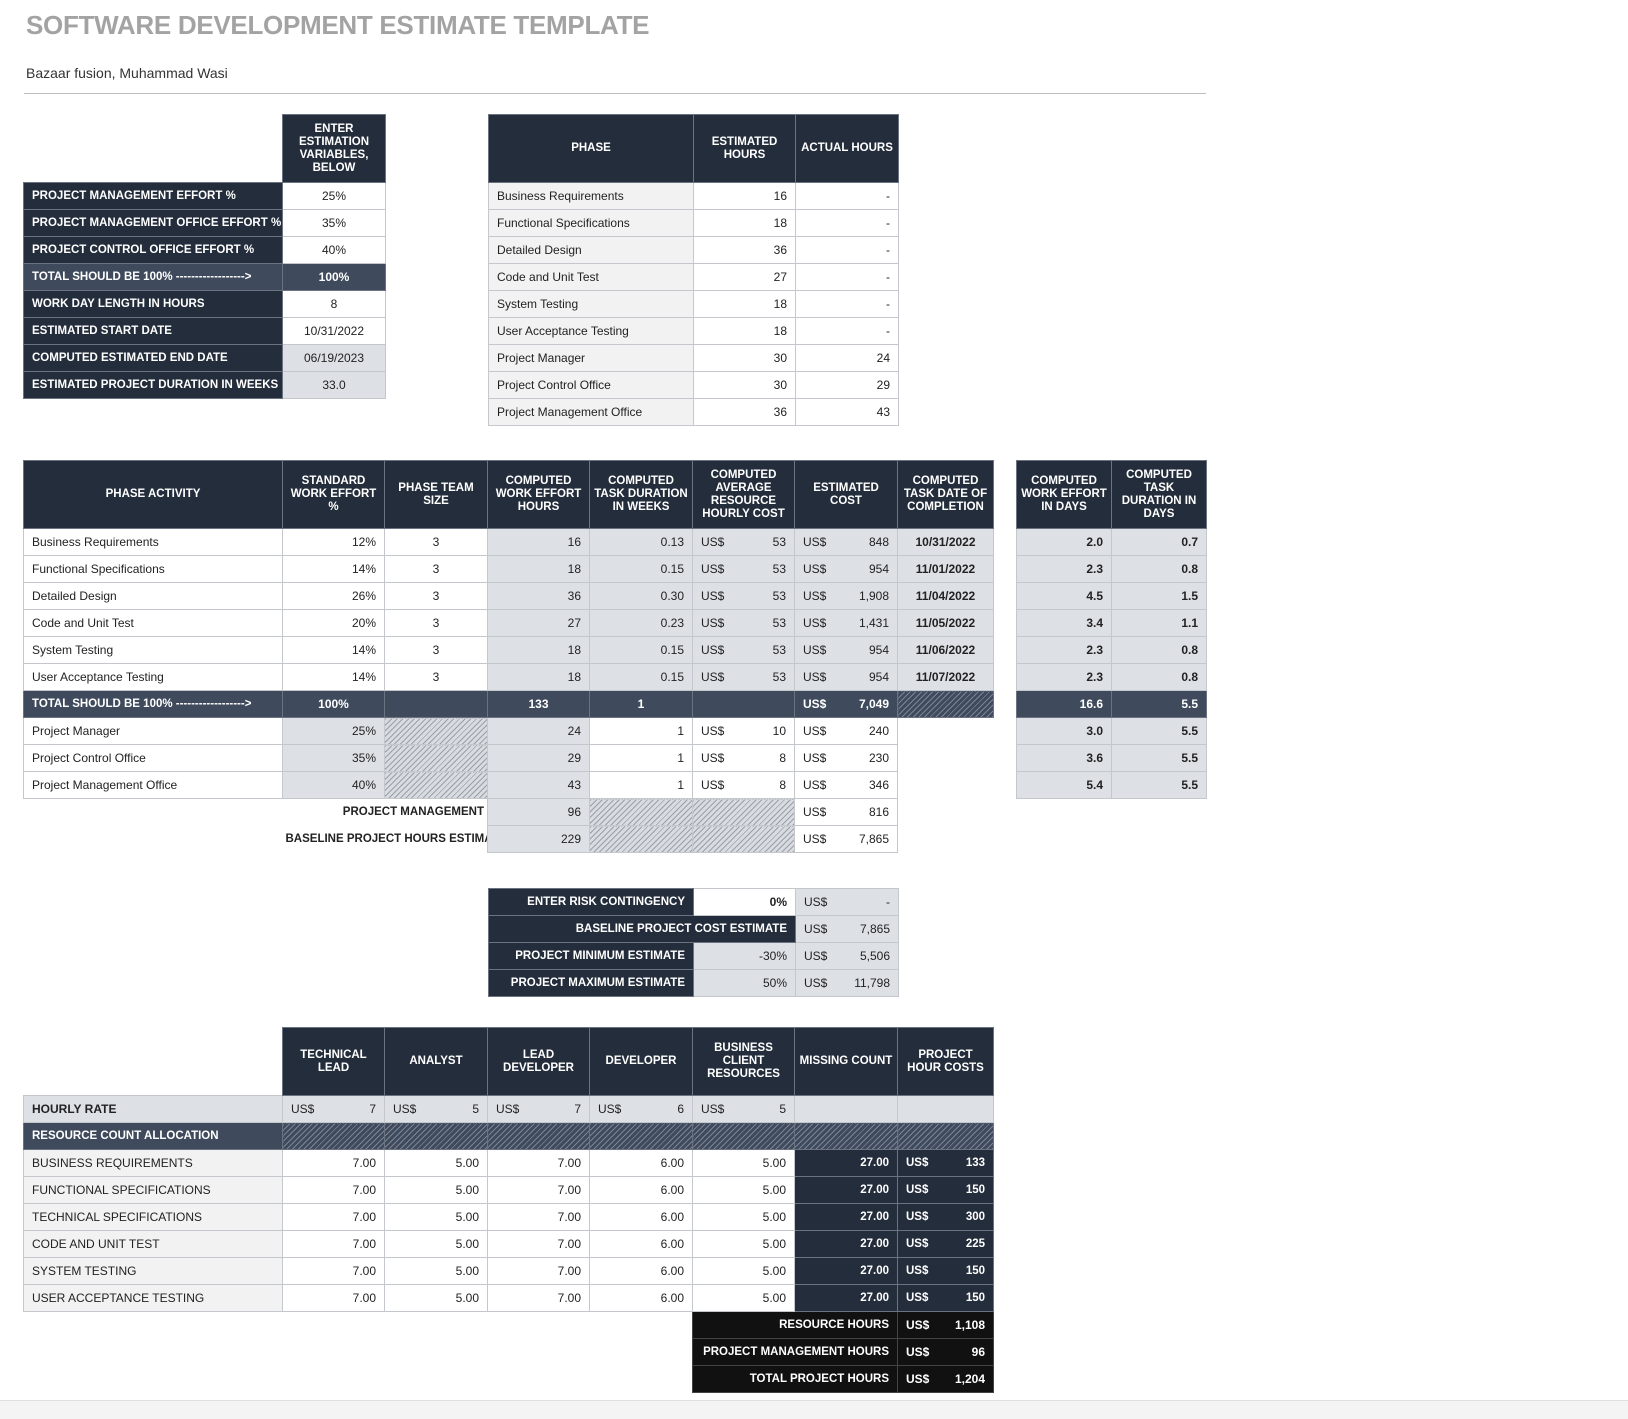 Image resolution: width=1628 pixels, height=1419 pixels. What do you see at coordinates (641, 1061) in the screenshot?
I see `resource-header: DEVELOPER` at bounding box center [641, 1061].